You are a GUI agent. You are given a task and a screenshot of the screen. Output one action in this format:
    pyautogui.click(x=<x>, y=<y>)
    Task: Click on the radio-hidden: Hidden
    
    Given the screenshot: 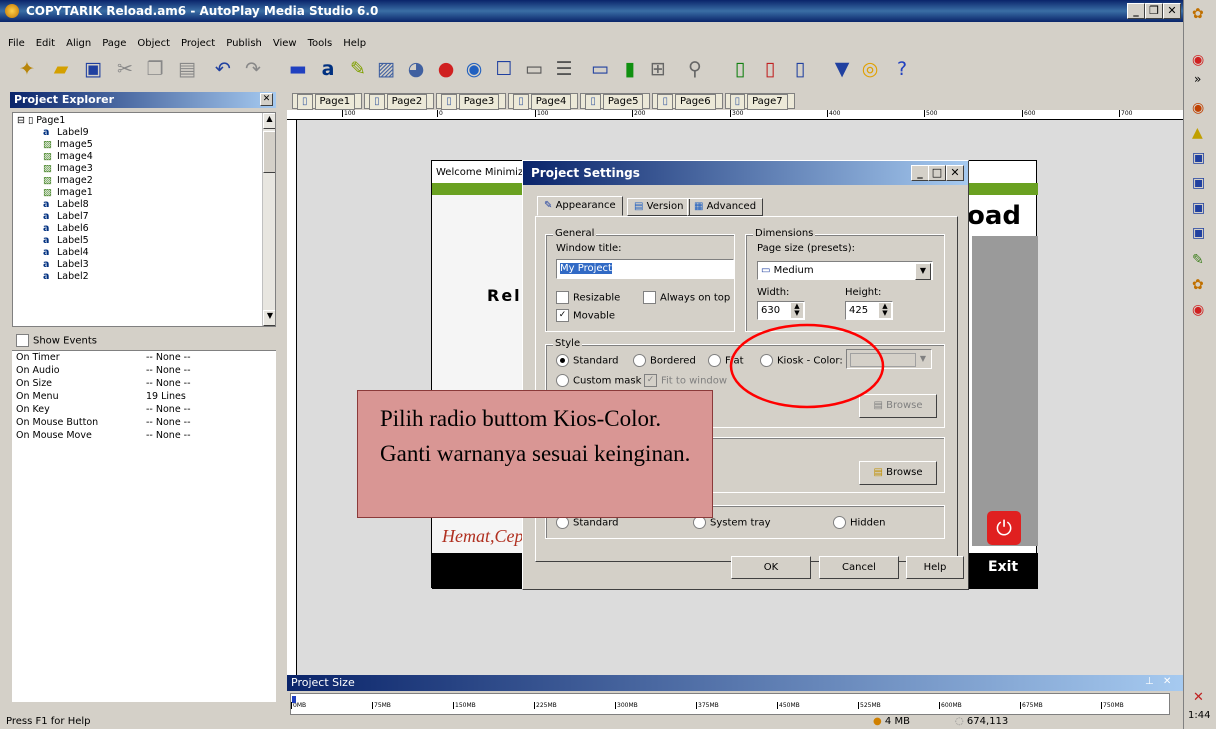 What is the action you would take?
    pyautogui.click(x=859, y=522)
    